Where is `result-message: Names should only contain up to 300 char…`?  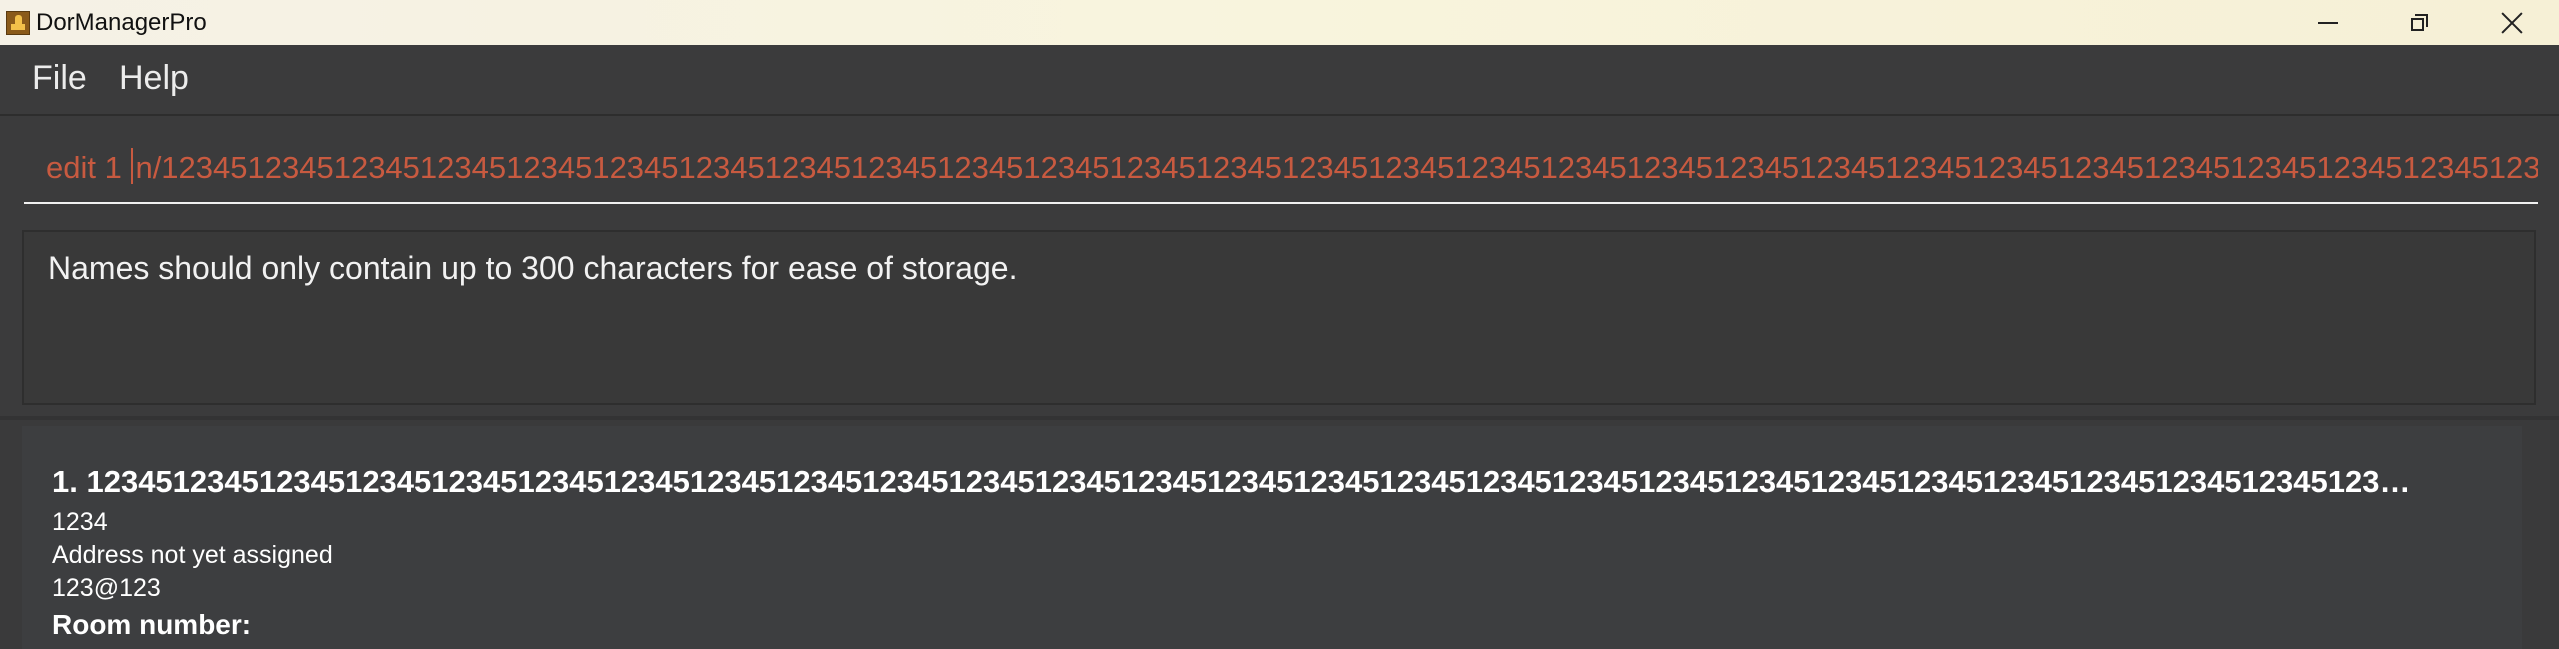
result-message: Names should only contain up to 300 char… is located at coordinates (533, 268).